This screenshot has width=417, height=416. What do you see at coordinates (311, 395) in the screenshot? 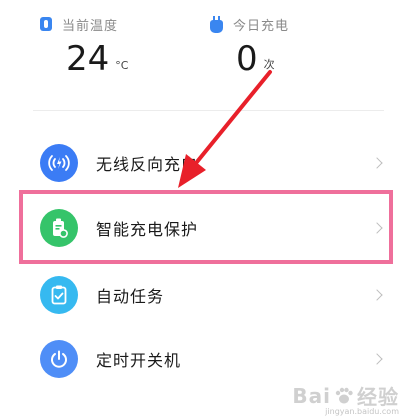
I see `watermark-brand-left: Bai` at bounding box center [311, 395].